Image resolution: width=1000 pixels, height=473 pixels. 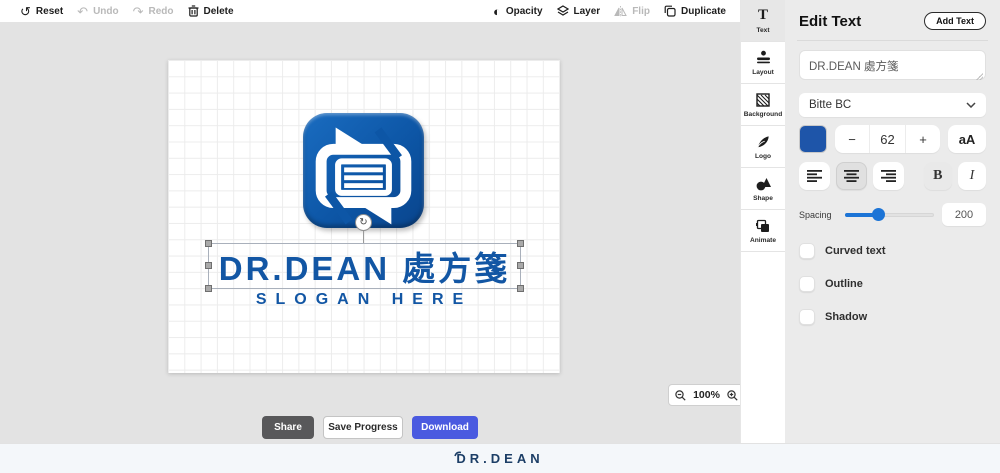 What do you see at coordinates (458, 452) in the screenshot?
I see `brand-swoosh-icon` at bounding box center [458, 452].